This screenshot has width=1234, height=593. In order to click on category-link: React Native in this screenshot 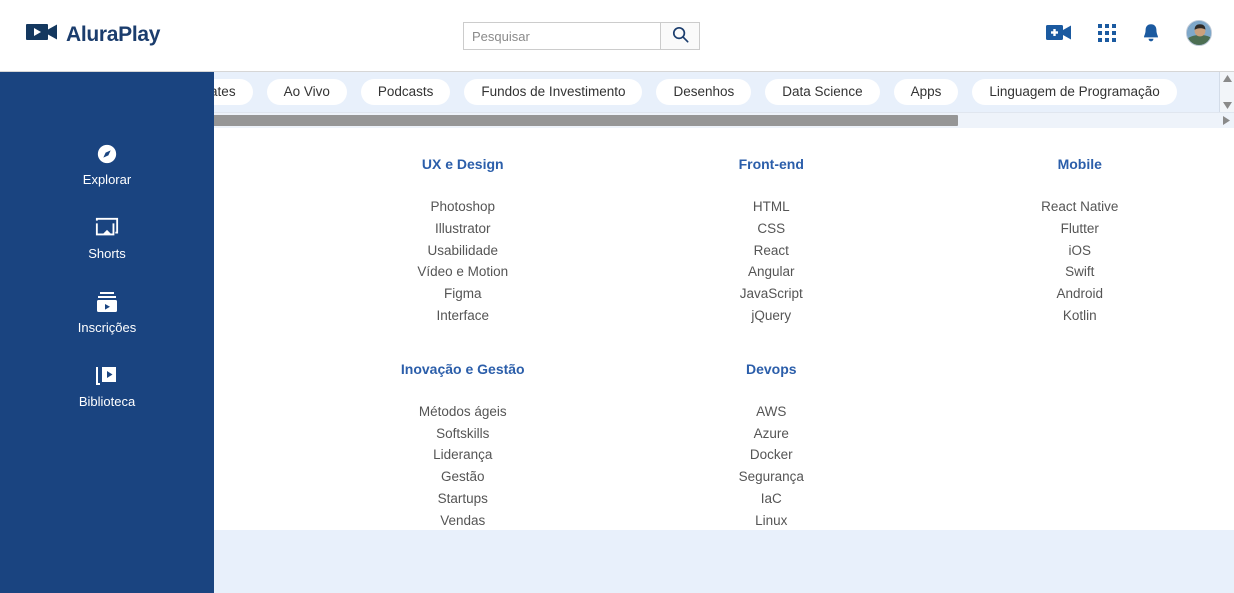, I will do `click(1080, 207)`.